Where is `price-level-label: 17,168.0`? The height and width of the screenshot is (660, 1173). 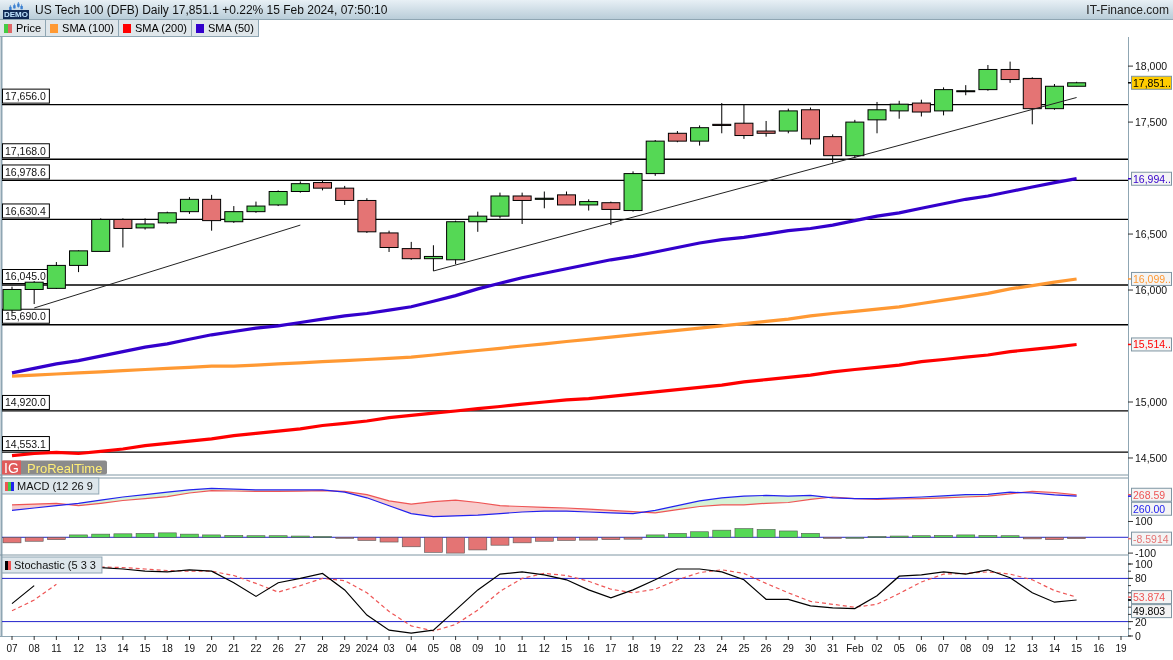
price-level-label: 17,168.0 is located at coordinates (26, 151).